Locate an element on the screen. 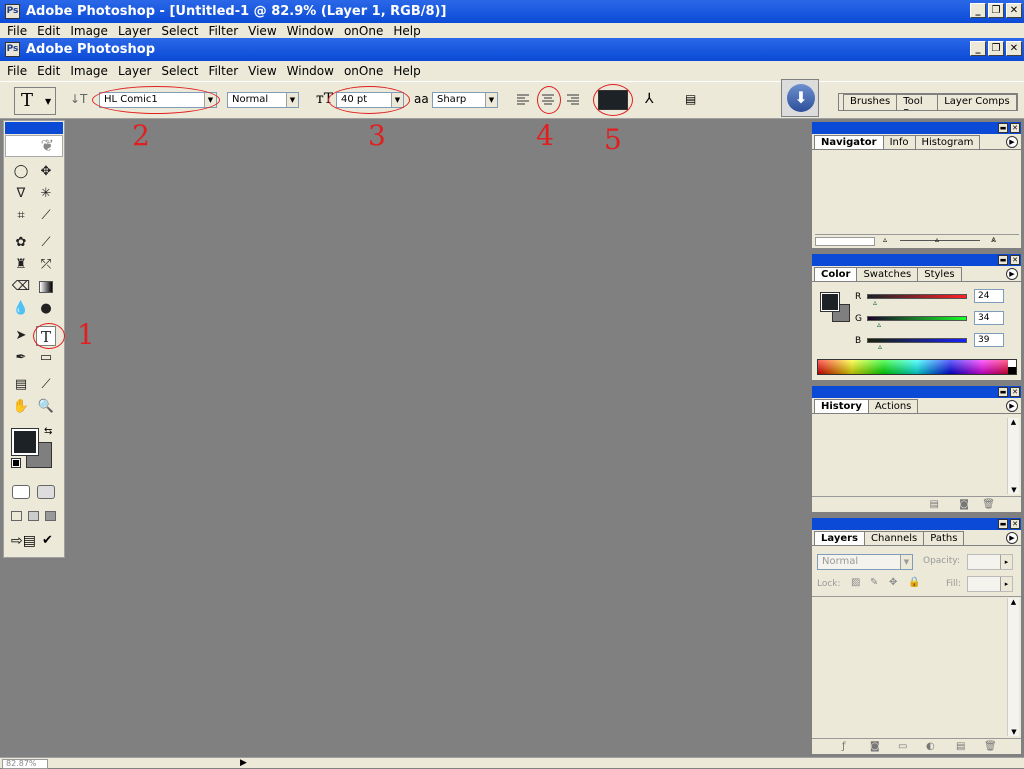 The width and height of the screenshot is (1024, 769). standard-mode-icon is located at coordinates (21, 492).